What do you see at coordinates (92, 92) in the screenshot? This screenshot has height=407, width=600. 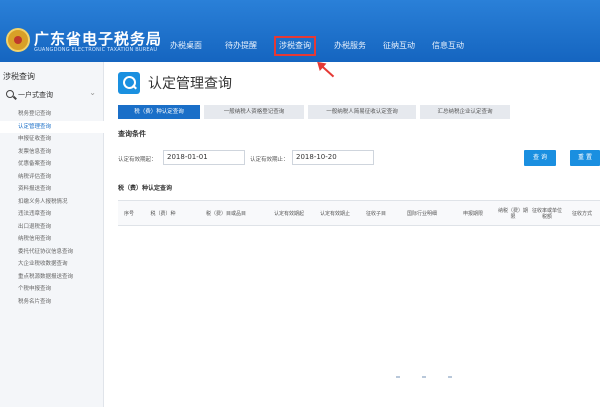 I see `chevron-down-icon: ⌄` at bounding box center [92, 92].